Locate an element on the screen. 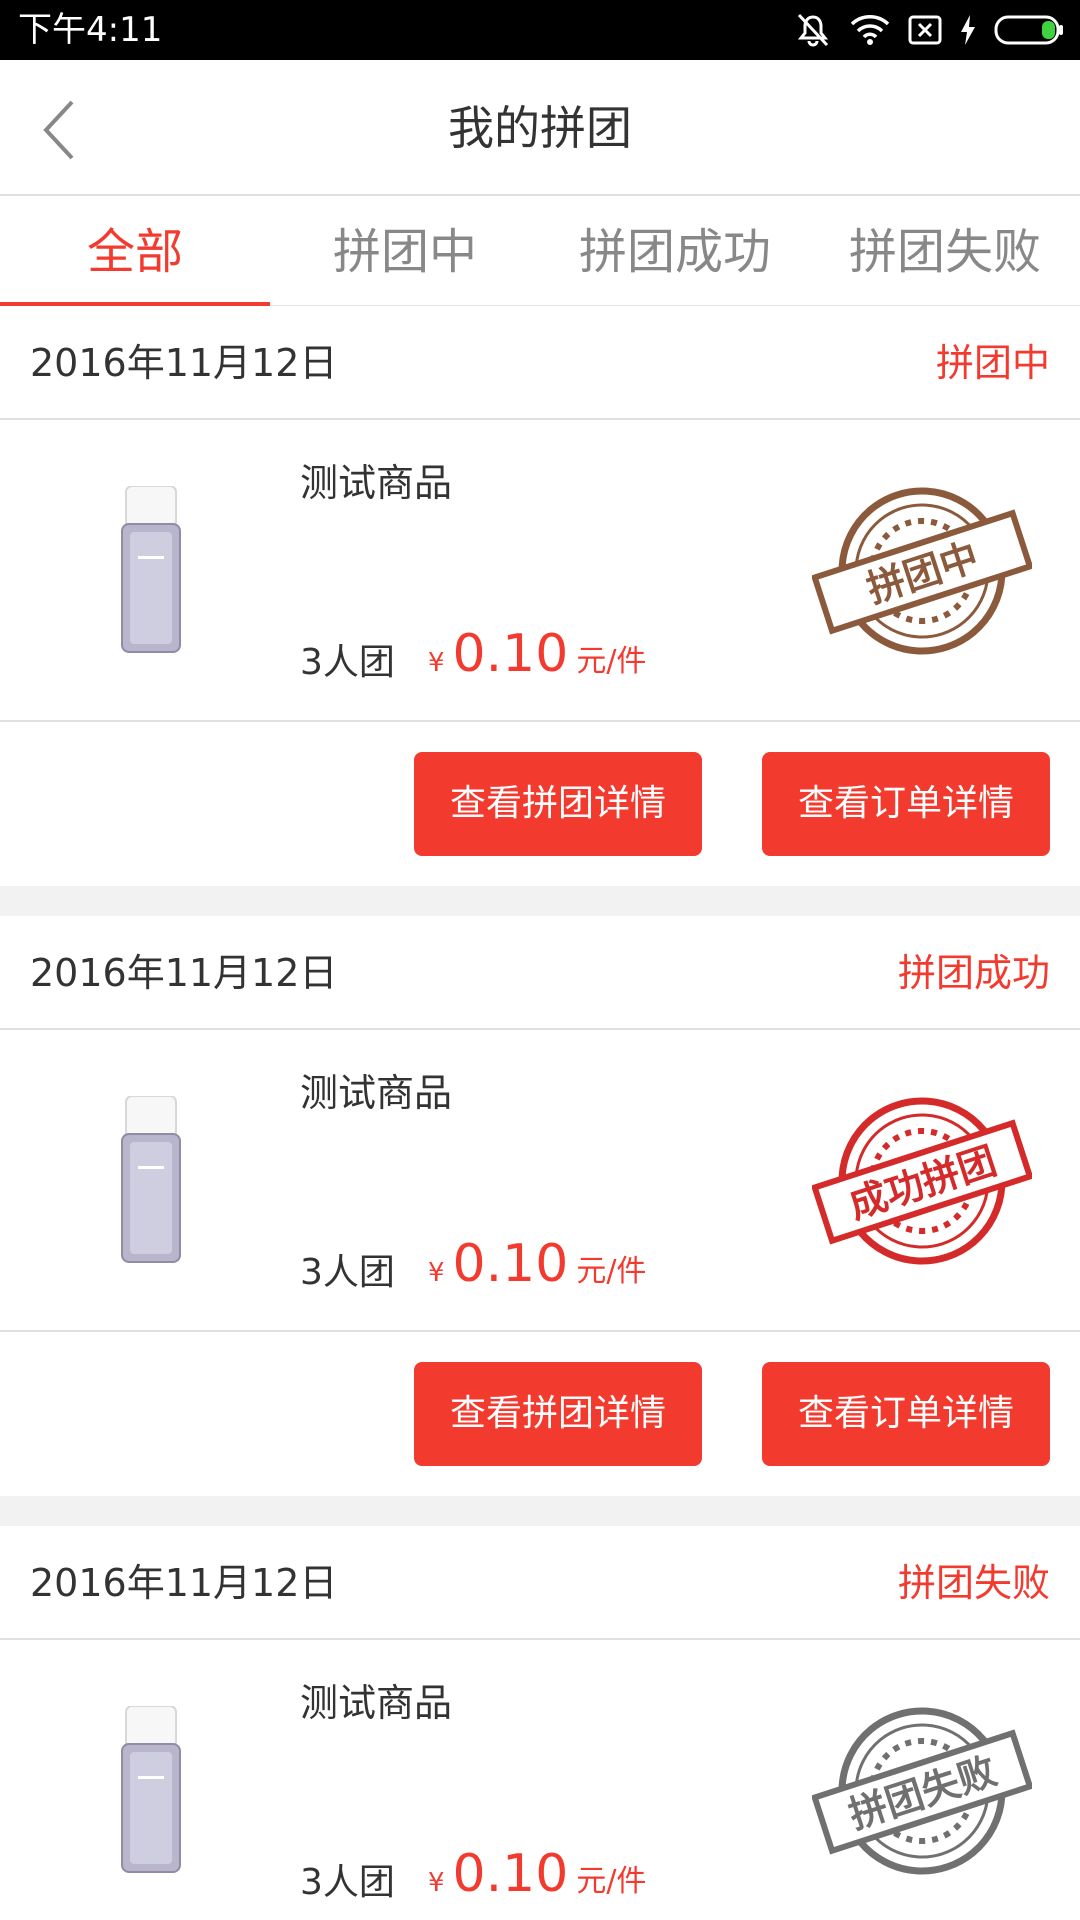  order-status: 拼团中 is located at coordinates (992, 363).